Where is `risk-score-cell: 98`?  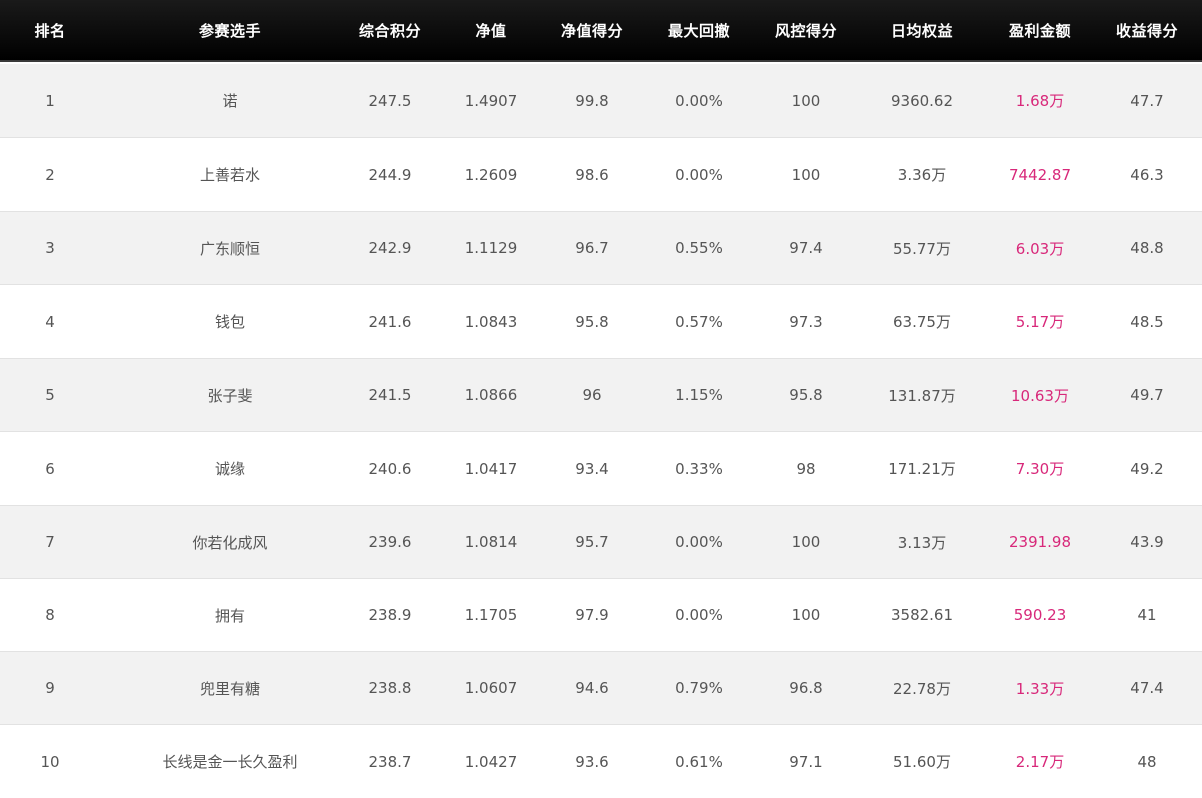
risk-score-cell: 98 is located at coordinates (806, 468).